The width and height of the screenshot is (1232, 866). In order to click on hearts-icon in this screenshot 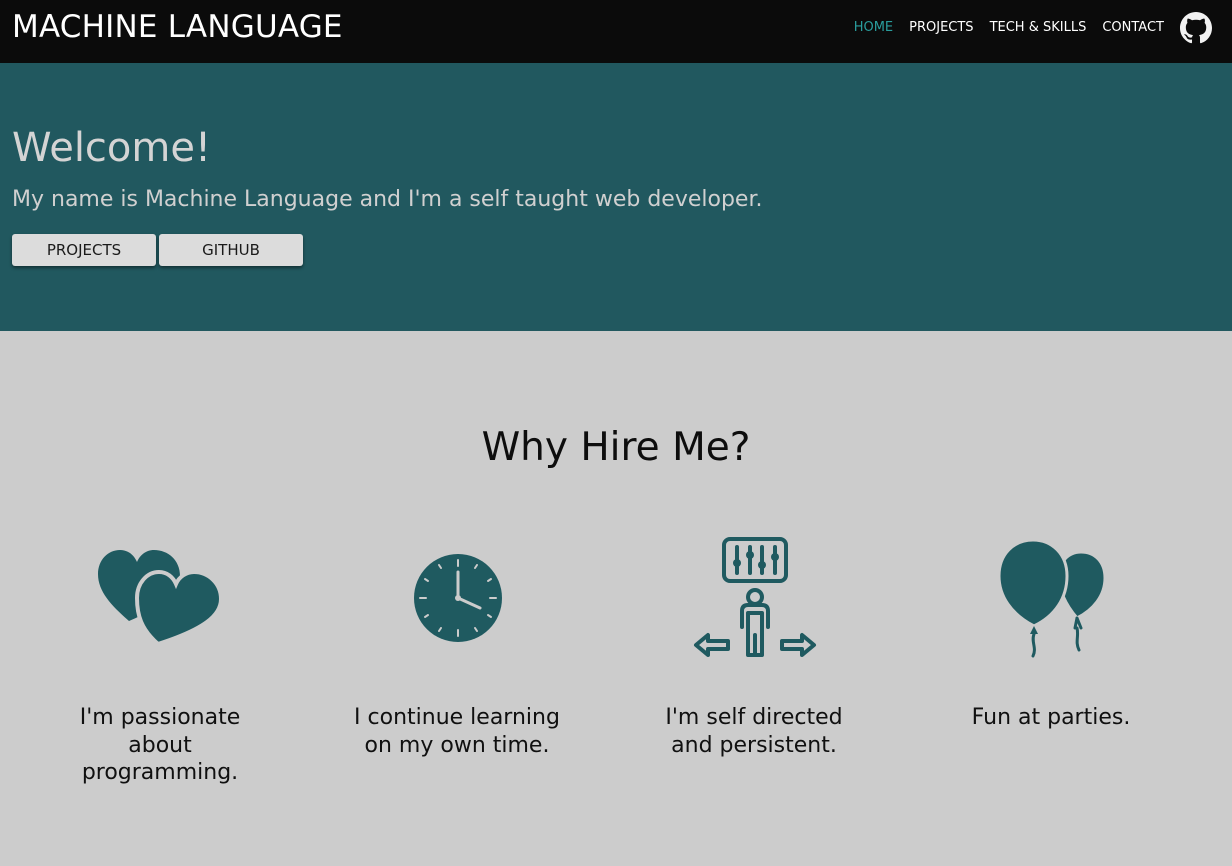, I will do `click(161, 598)`.